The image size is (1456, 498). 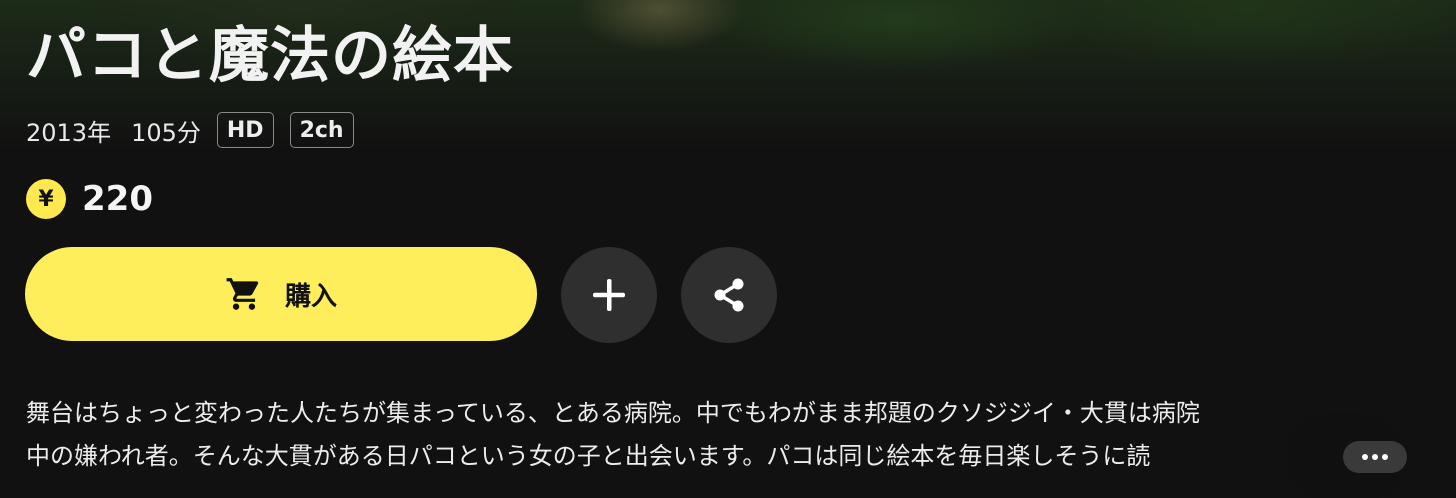 I want to click on ellipsis-icon, so click(x=1375, y=457).